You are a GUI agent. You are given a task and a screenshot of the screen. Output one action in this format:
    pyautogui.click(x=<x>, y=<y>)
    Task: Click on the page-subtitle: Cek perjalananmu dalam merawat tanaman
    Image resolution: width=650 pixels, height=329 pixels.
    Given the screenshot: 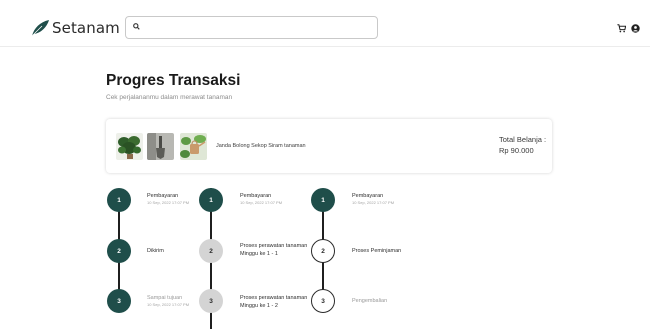 What is the action you would take?
    pyautogui.click(x=169, y=97)
    